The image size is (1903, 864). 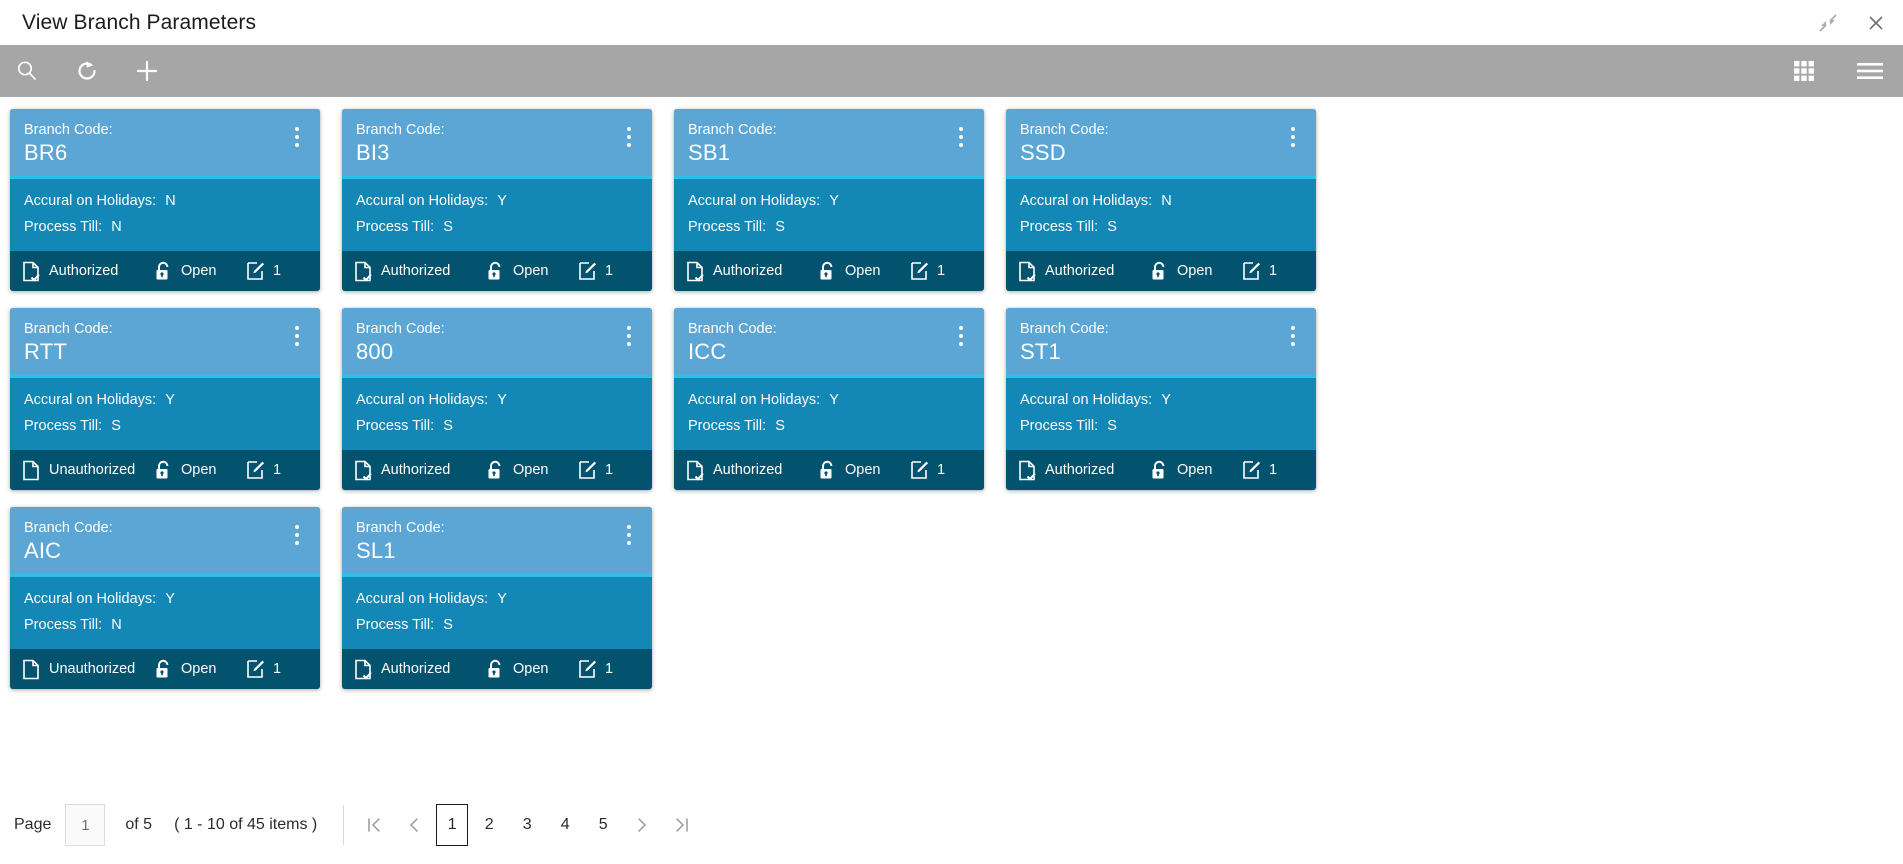 I want to click on card-body: Accural on Holidays: Y Process Till: S, so click(x=497, y=414).